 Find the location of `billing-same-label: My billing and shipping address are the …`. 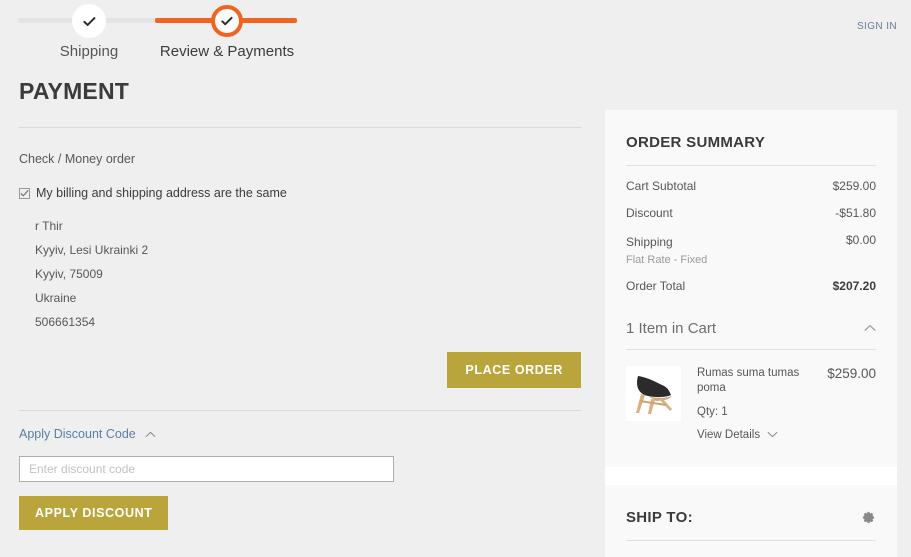

billing-same-label: My billing and shipping address are the … is located at coordinates (161, 193).